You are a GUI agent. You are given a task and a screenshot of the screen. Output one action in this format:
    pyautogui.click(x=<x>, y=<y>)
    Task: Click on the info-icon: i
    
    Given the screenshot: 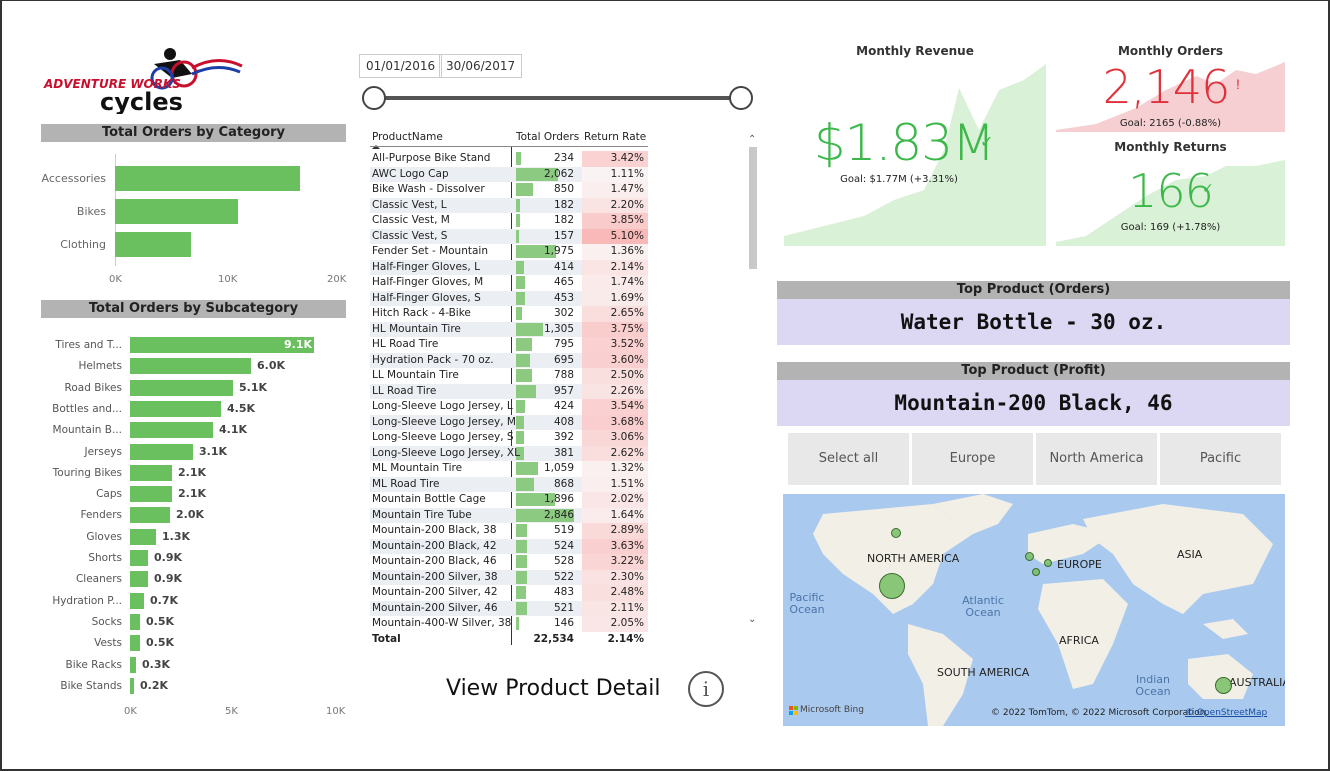 What is the action you would take?
    pyautogui.click(x=706, y=689)
    